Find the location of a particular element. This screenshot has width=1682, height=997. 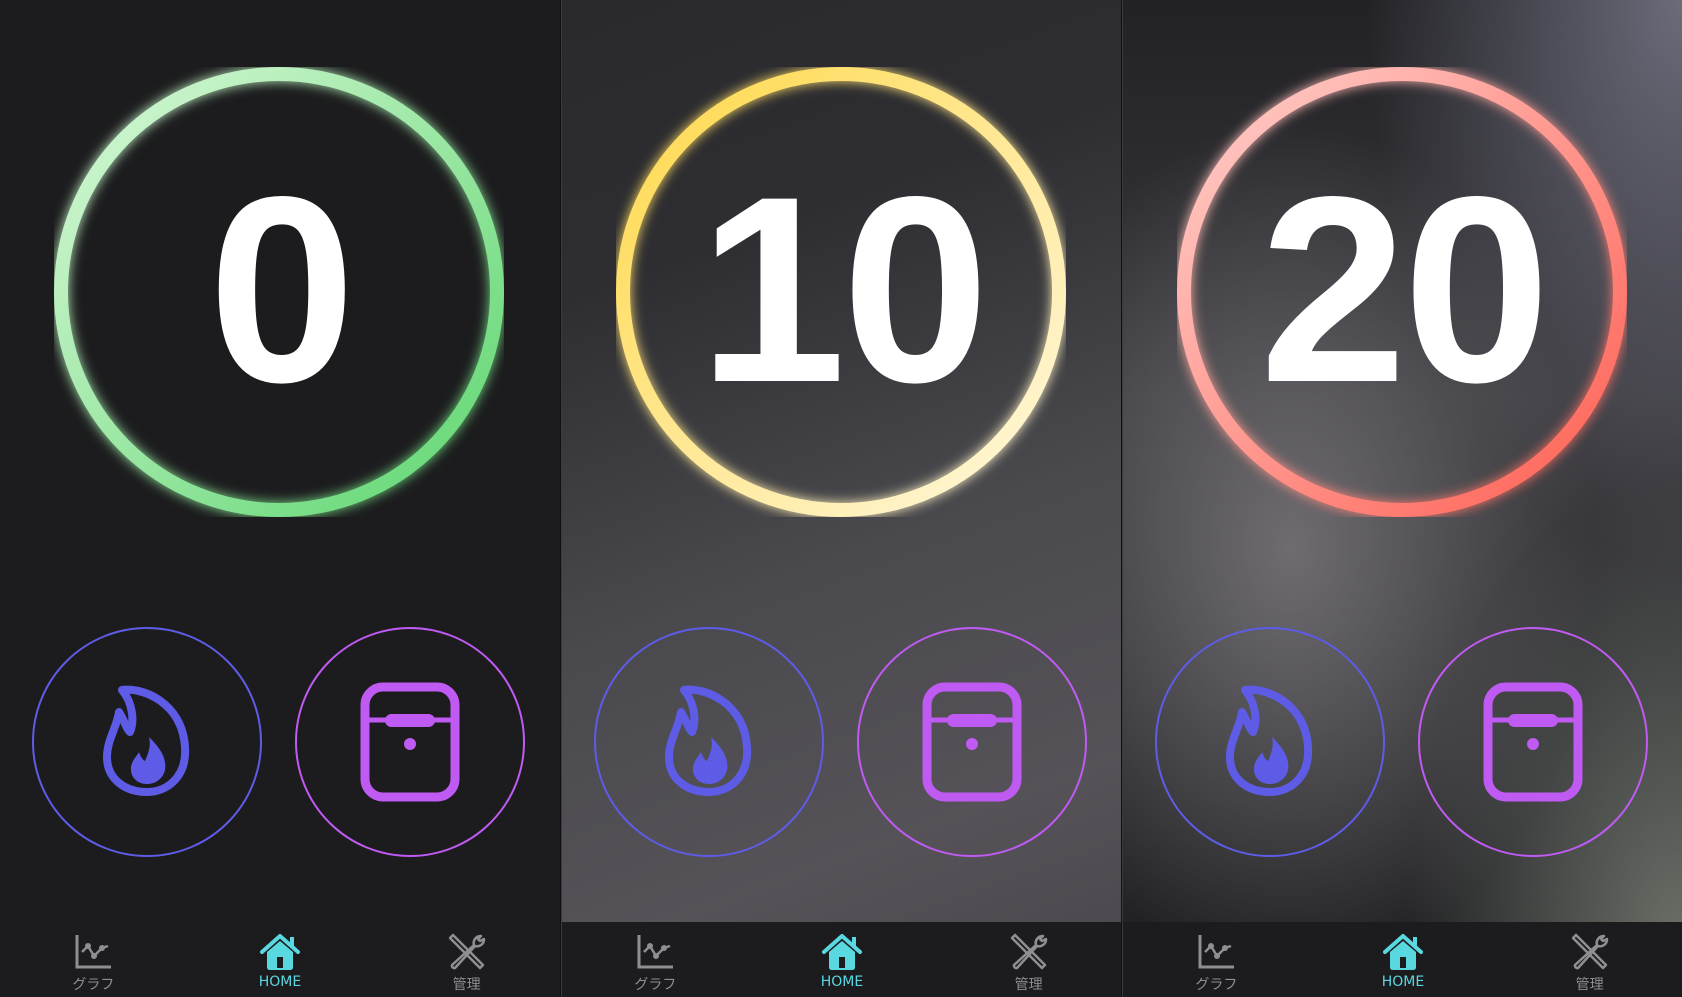

counter-value: 20 is located at coordinates (1405, 290).